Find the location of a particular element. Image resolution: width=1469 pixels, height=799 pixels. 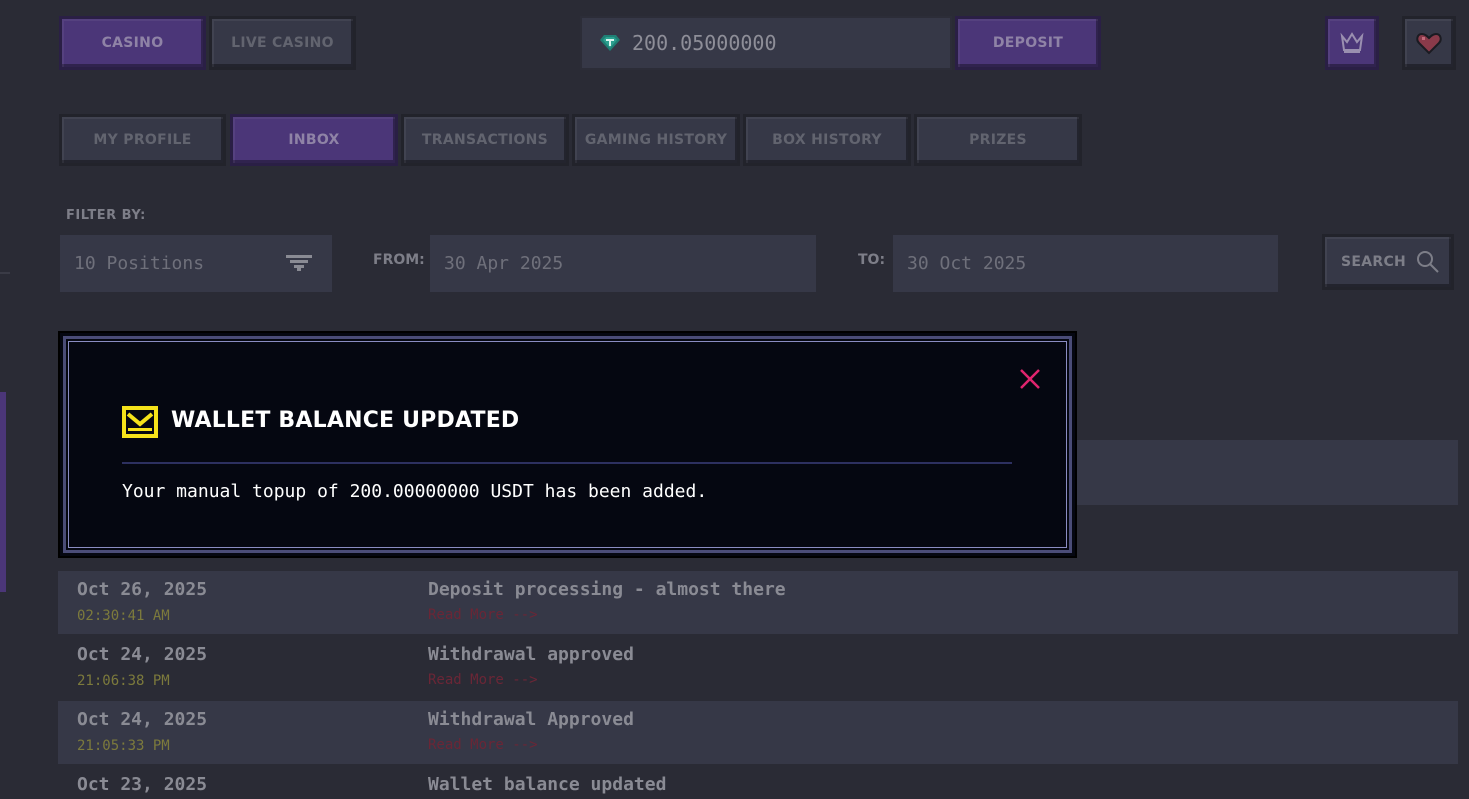

casino-button: CASINO is located at coordinates (132, 43).